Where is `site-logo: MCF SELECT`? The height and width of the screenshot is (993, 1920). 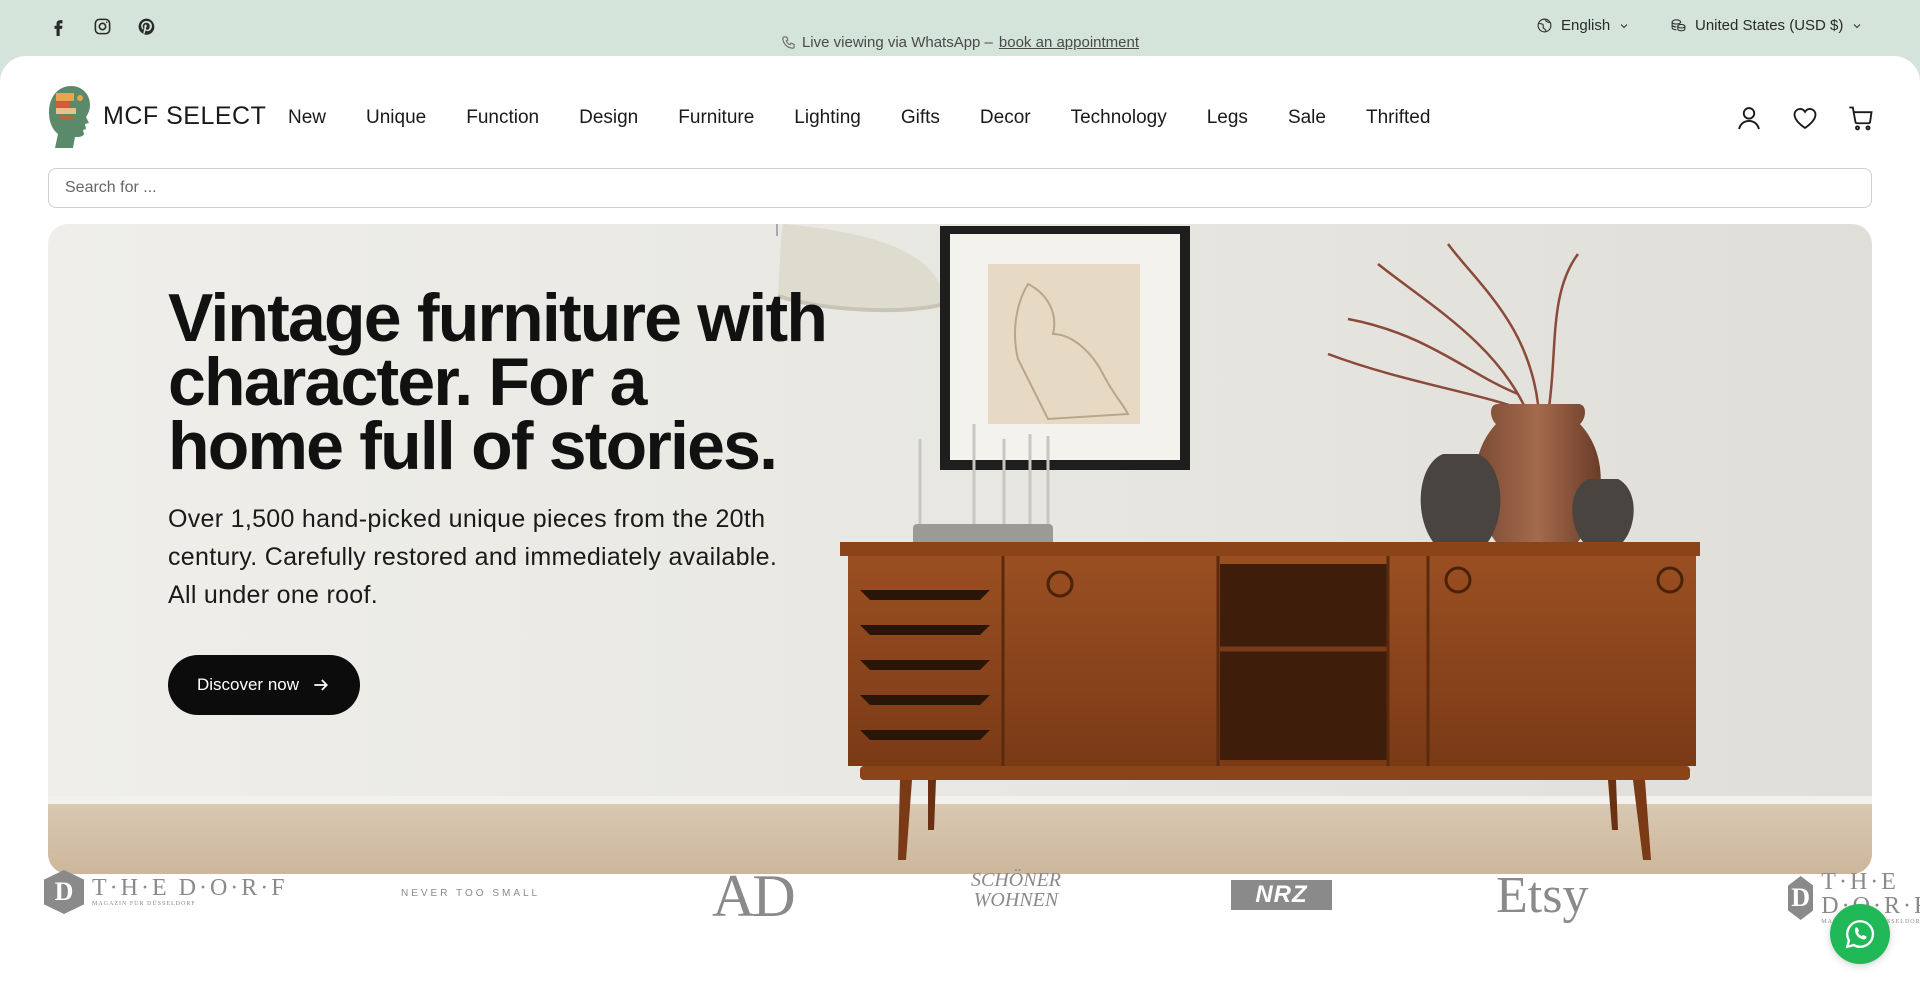 site-logo: MCF SELECT is located at coordinates (156, 116).